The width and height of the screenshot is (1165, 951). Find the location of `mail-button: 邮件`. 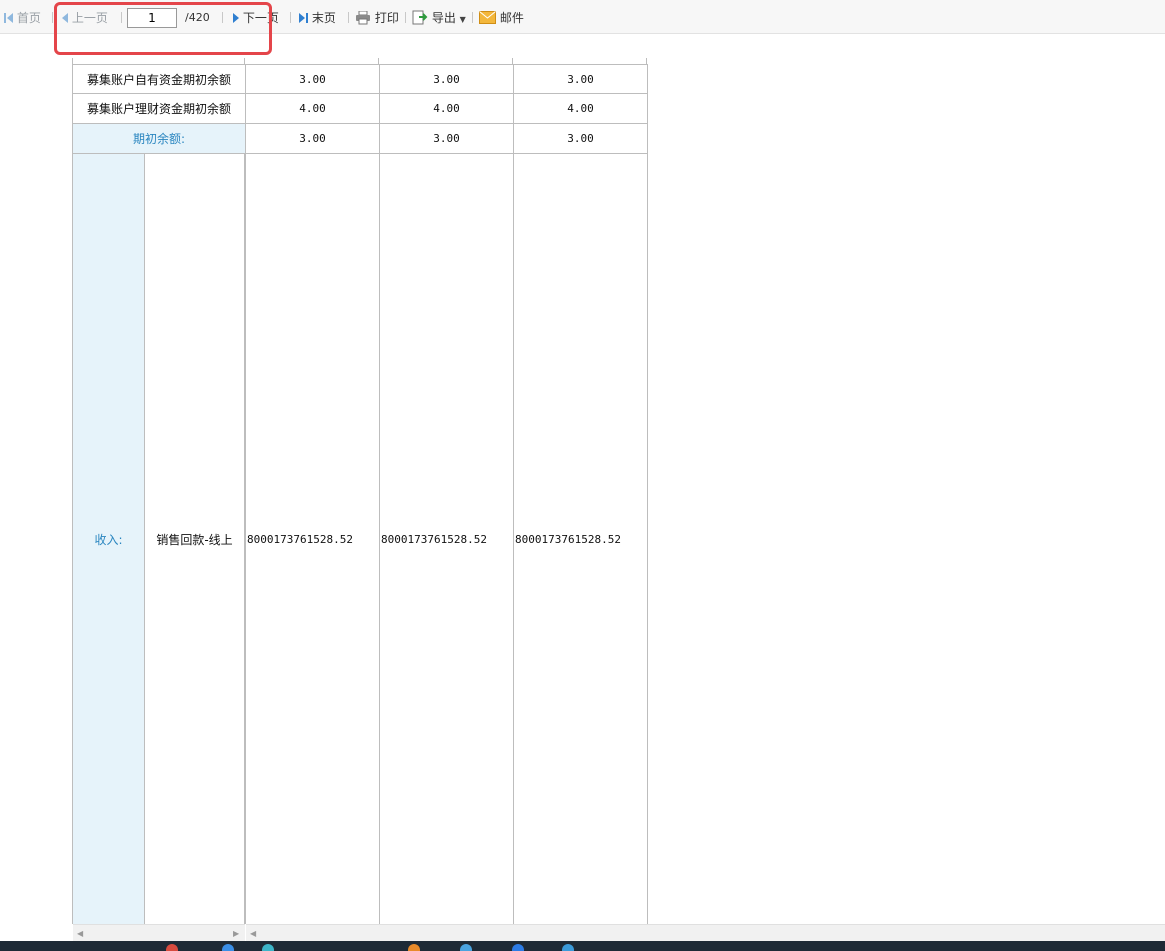

mail-button: 邮件 is located at coordinates (501, 18).